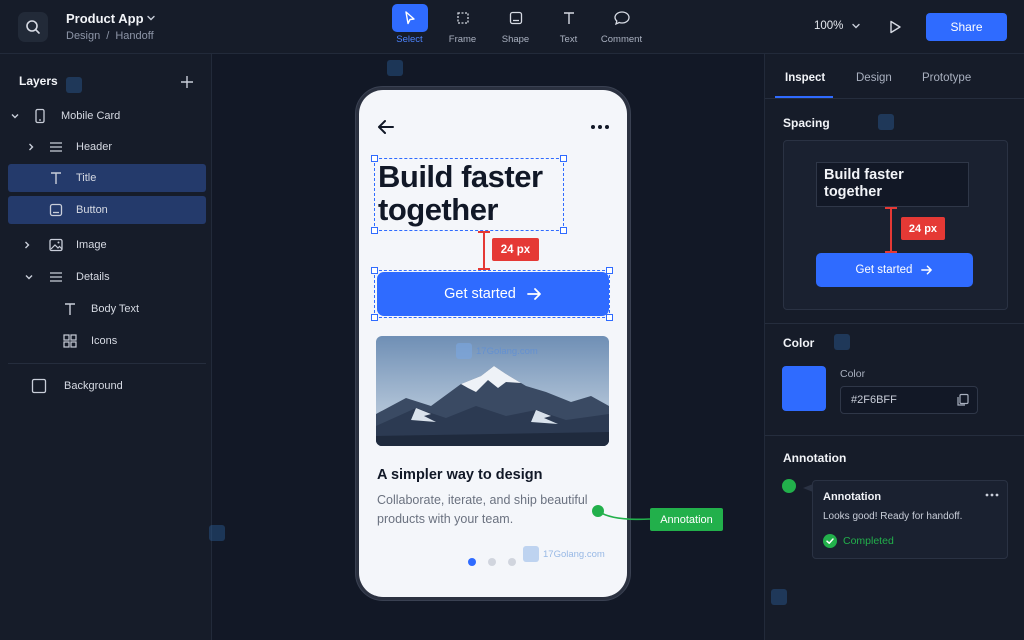  I want to click on zoom-level: 100%, so click(828, 26).